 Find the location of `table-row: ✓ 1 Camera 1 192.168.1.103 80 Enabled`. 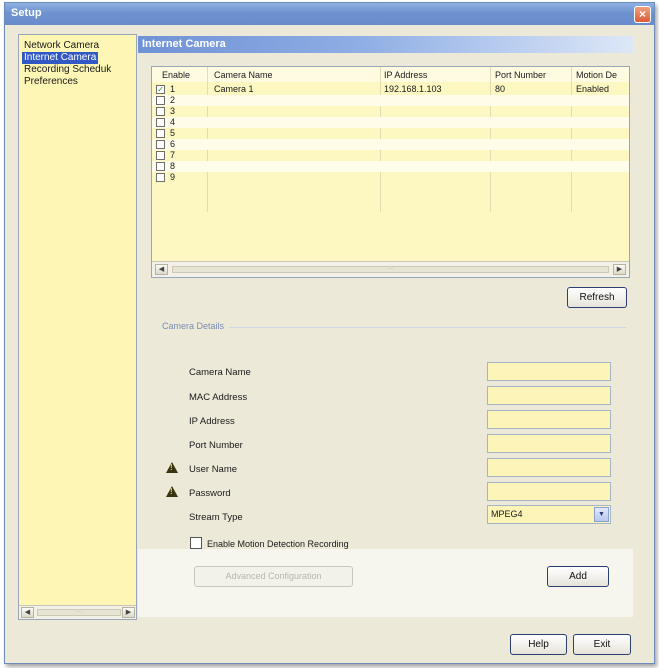

table-row: ✓ 1 Camera 1 192.168.1.103 80 Enabled is located at coordinates (390, 89).